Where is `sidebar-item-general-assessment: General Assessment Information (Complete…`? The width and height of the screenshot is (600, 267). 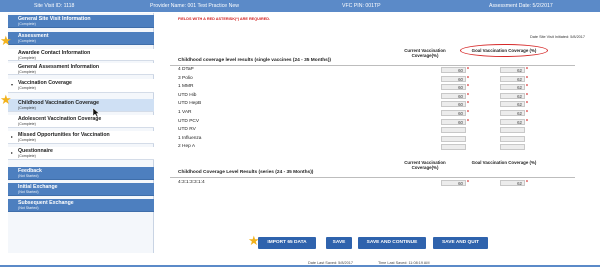
sidebar-item-general-assessment: General Assessment Information (Complete… is located at coordinates (81, 69).